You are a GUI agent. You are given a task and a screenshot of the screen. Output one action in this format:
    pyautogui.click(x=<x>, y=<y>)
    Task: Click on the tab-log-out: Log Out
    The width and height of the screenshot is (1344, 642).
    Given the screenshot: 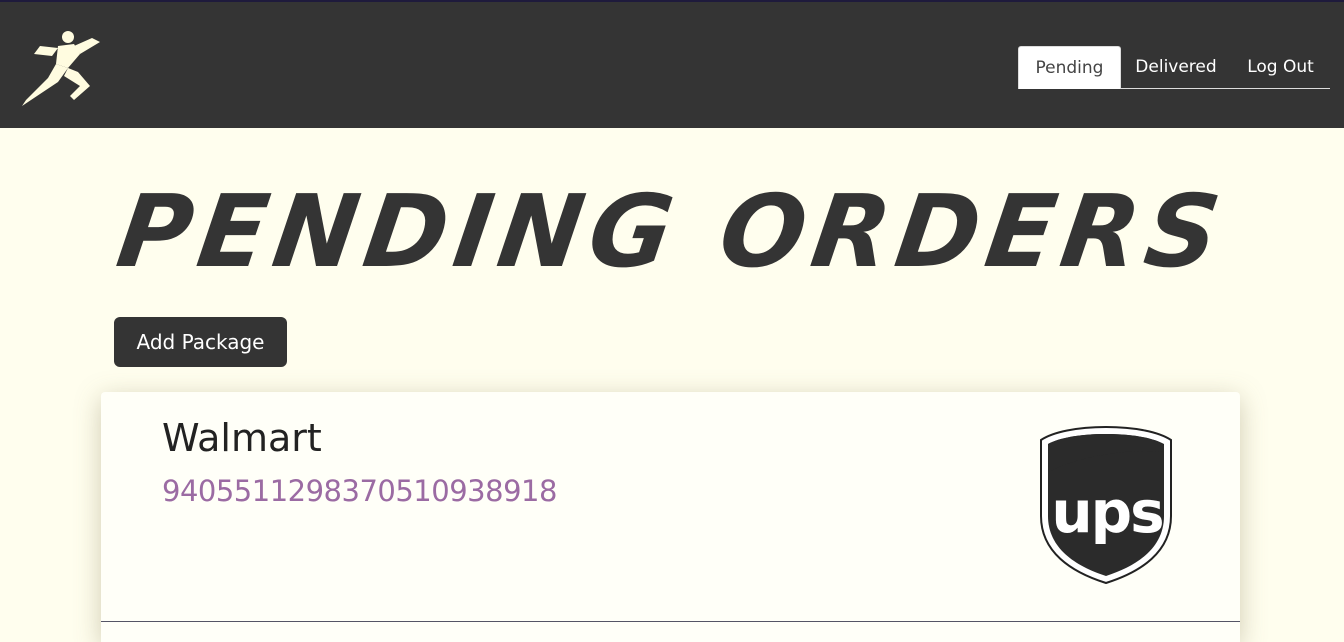 What is the action you would take?
    pyautogui.click(x=1280, y=67)
    